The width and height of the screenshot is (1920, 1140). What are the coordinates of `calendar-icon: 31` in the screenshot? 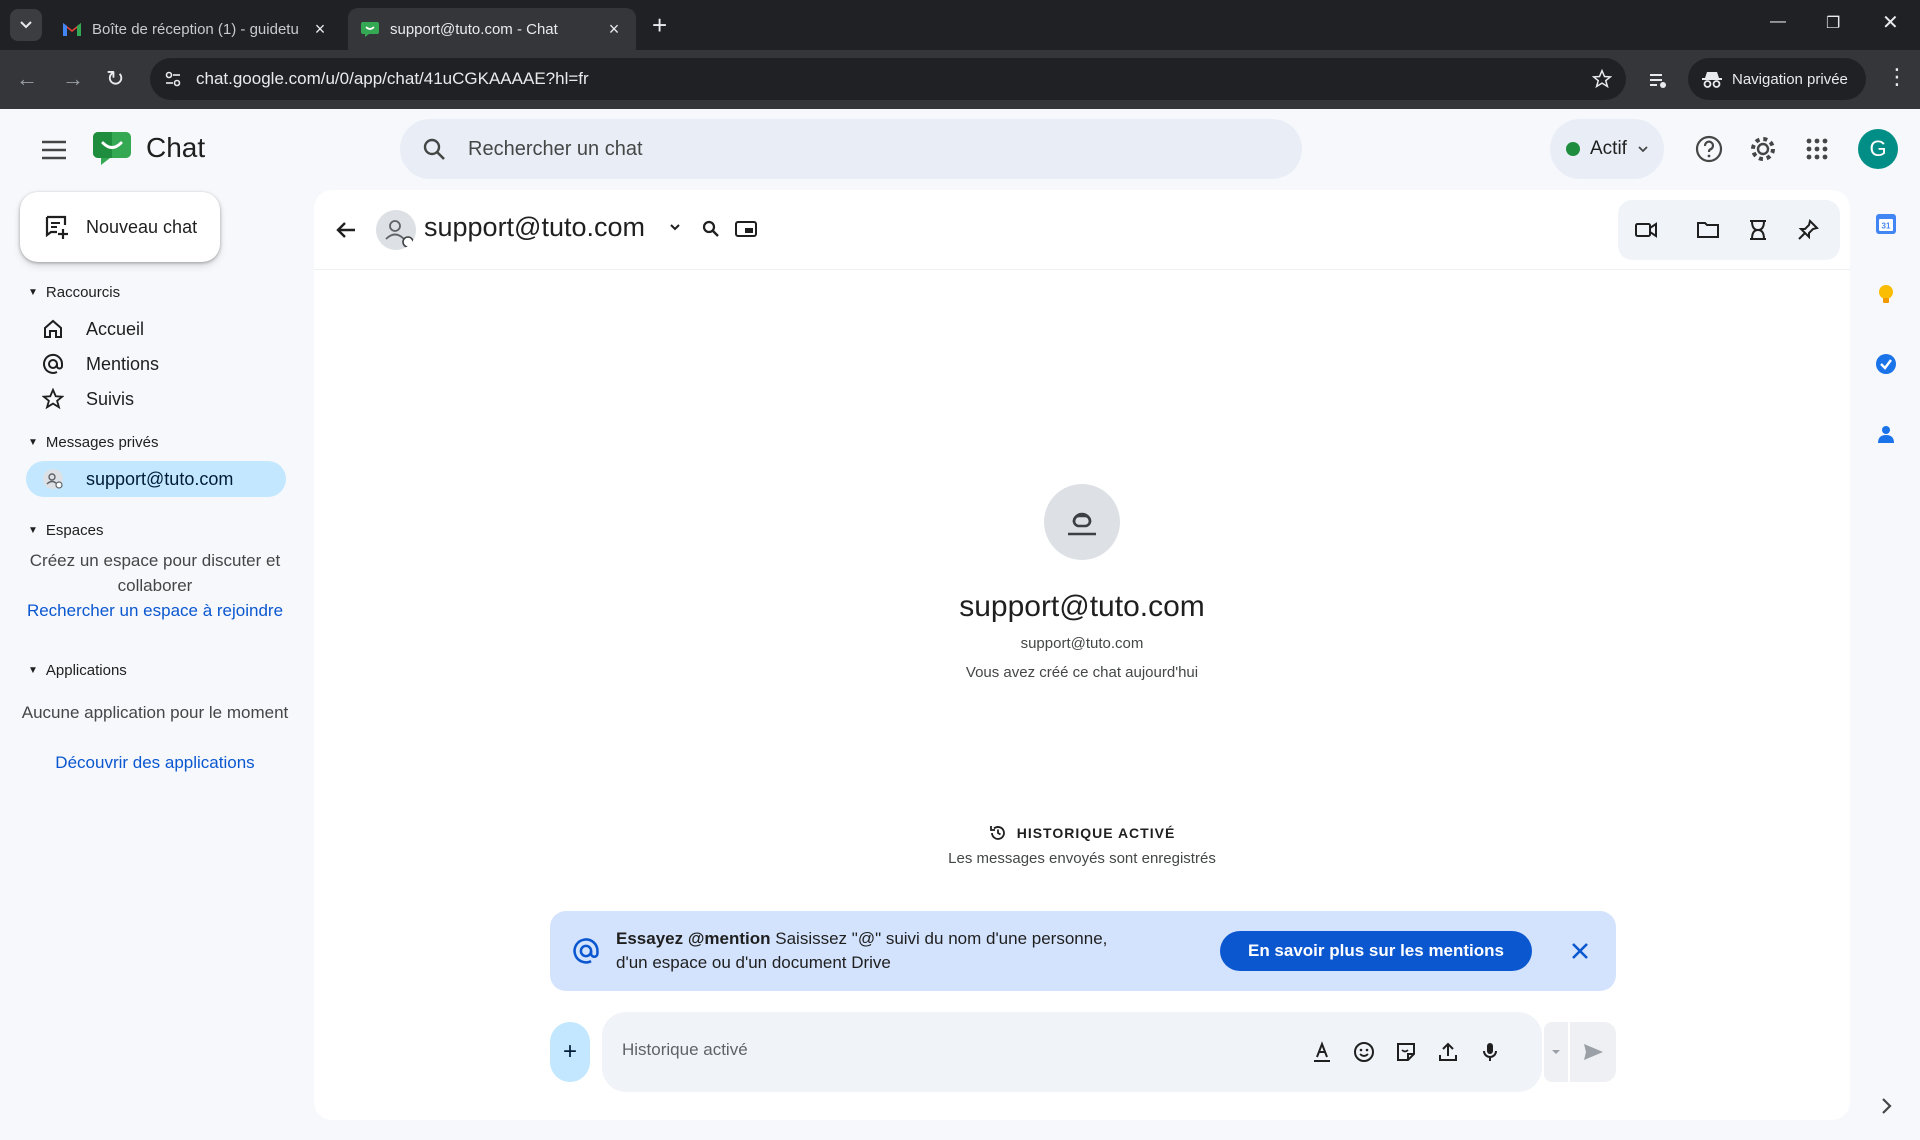 It's located at (1886, 224).